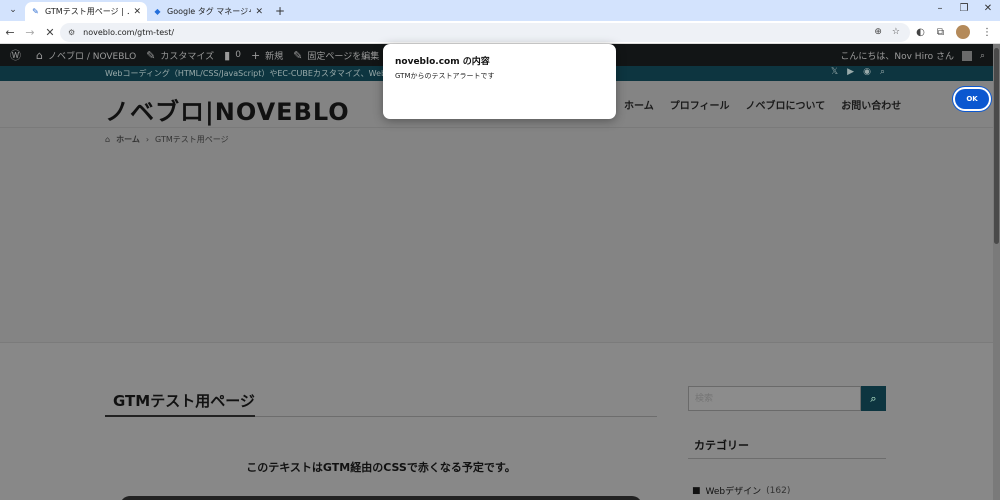  What do you see at coordinates (10, 32) in the screenshot?
I see `back-button: ←` at bounding box center [10, 32].